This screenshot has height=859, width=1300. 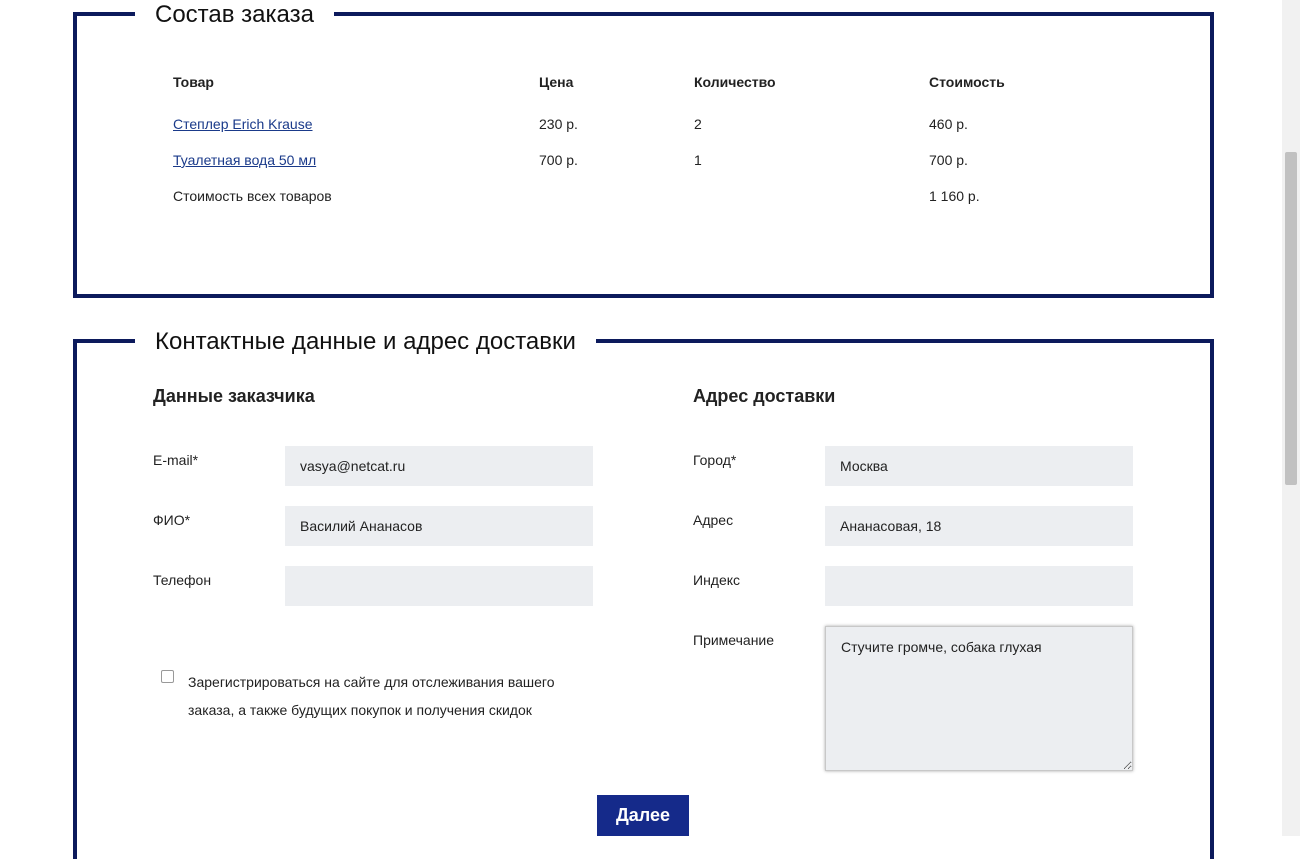 I want to click on address-label: Адрес, so click(x=713, y=520).